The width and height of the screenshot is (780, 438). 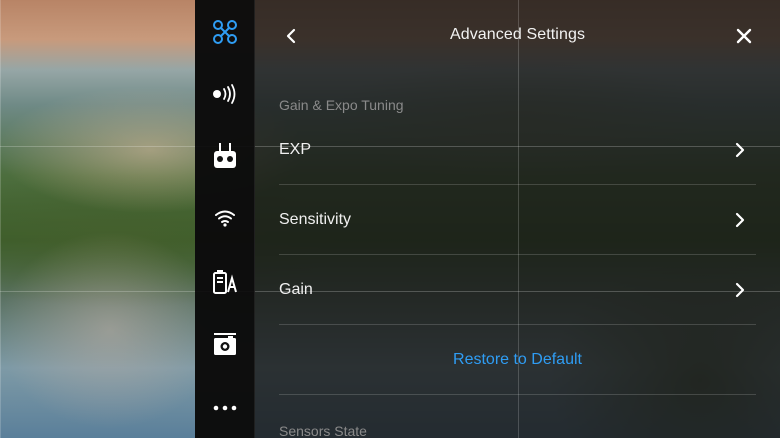 I want to click on settings-row-label: EXP, so click(x=295, y=149).